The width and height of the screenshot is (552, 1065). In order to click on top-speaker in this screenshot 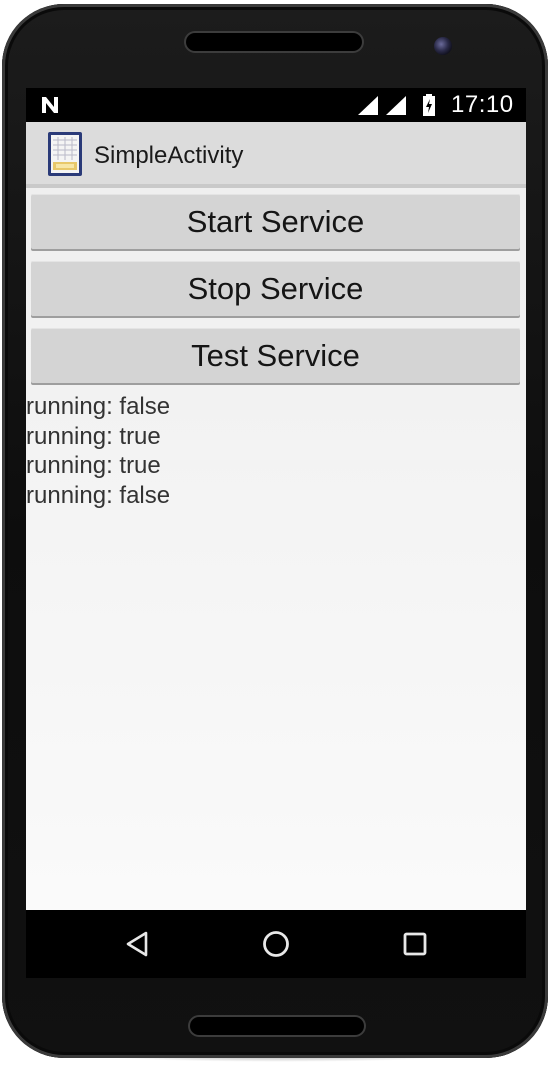, I will do `click(274, 42)`.